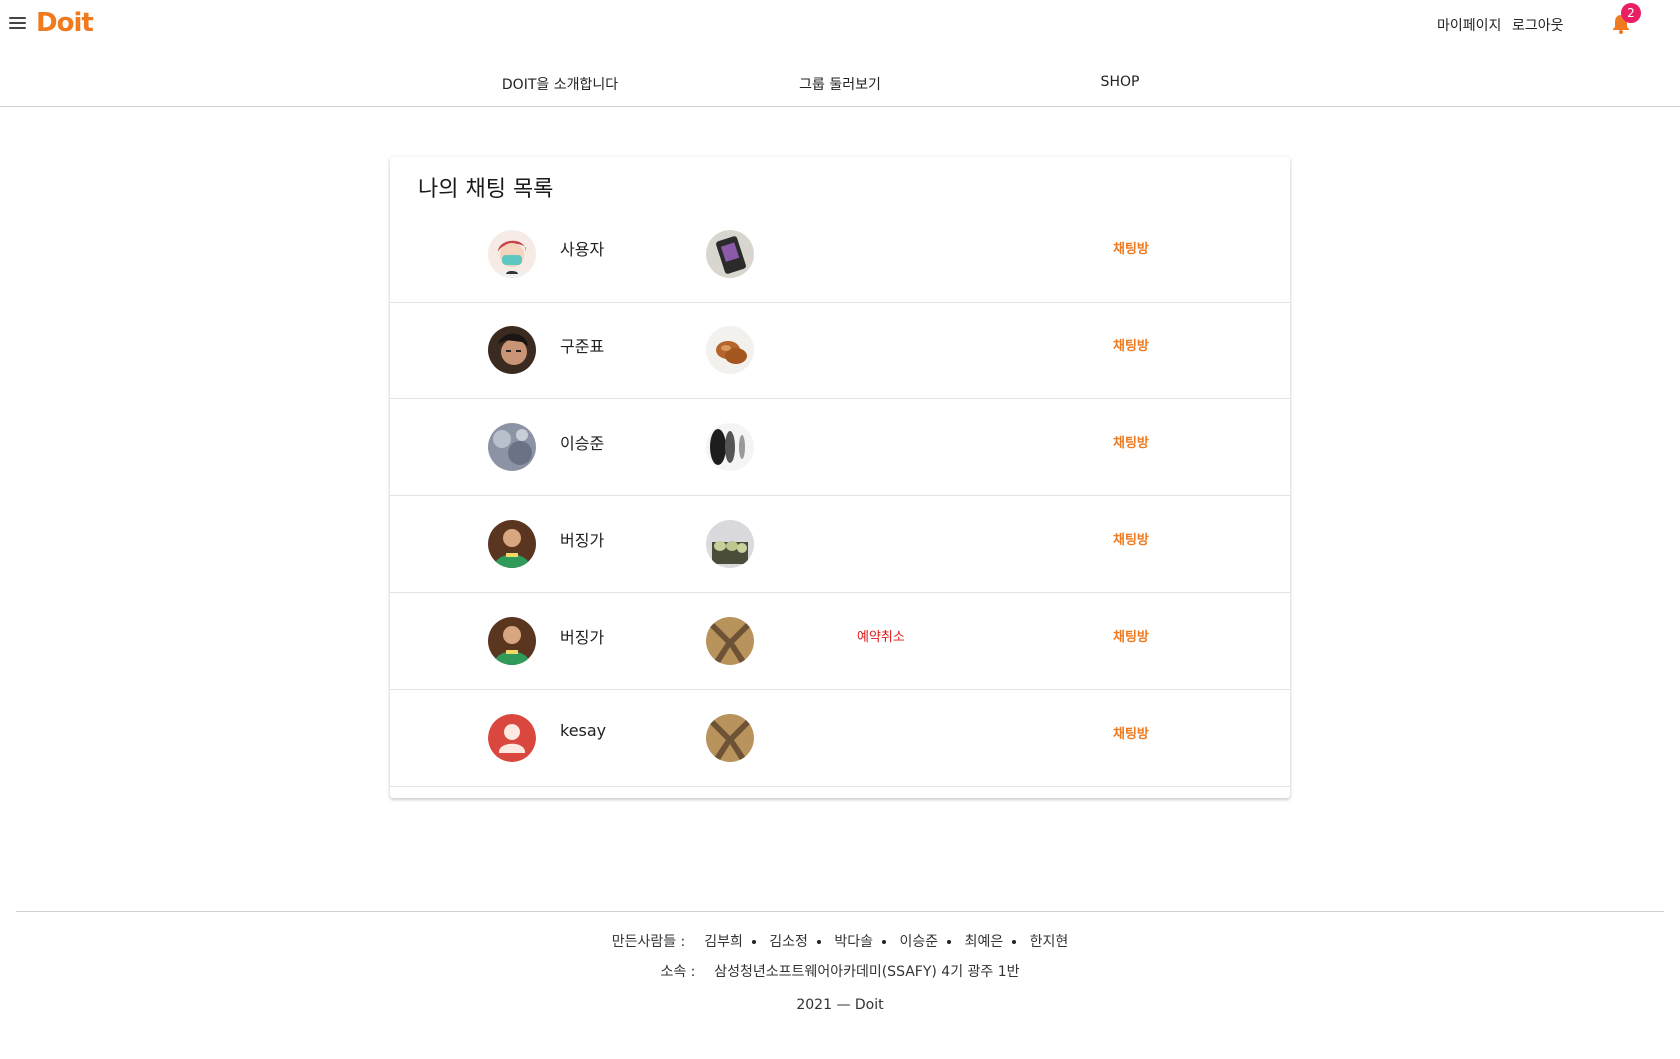  Describe the element at coordinates (840, 738) in the screenshot. I see `chat-row: kesay 채팅방` at that location.